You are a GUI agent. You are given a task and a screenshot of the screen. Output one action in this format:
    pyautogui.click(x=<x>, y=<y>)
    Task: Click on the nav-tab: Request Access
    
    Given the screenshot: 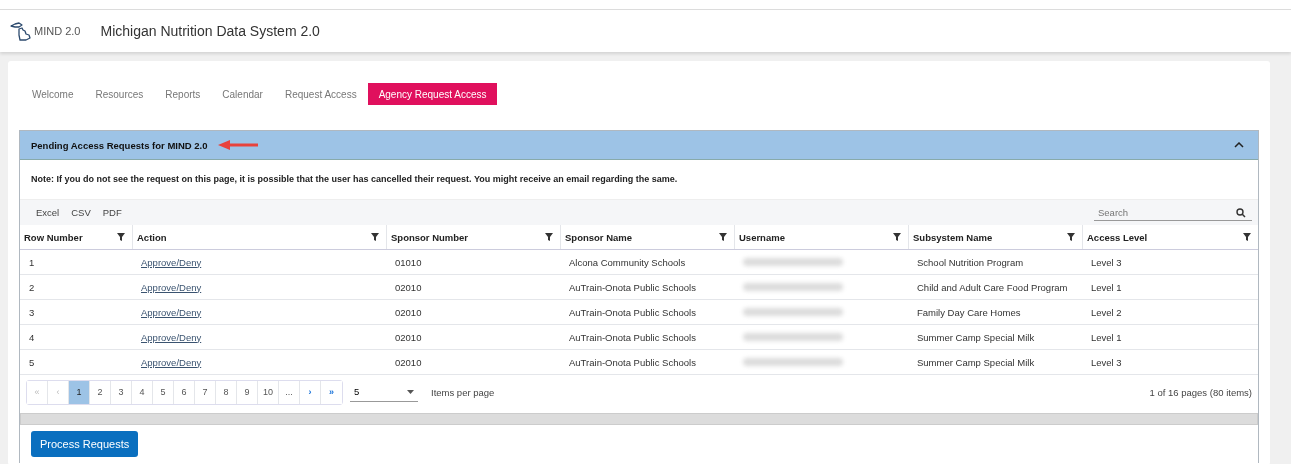 What is the action you would take?
    pyautogui.click(x=320, y=94)
    